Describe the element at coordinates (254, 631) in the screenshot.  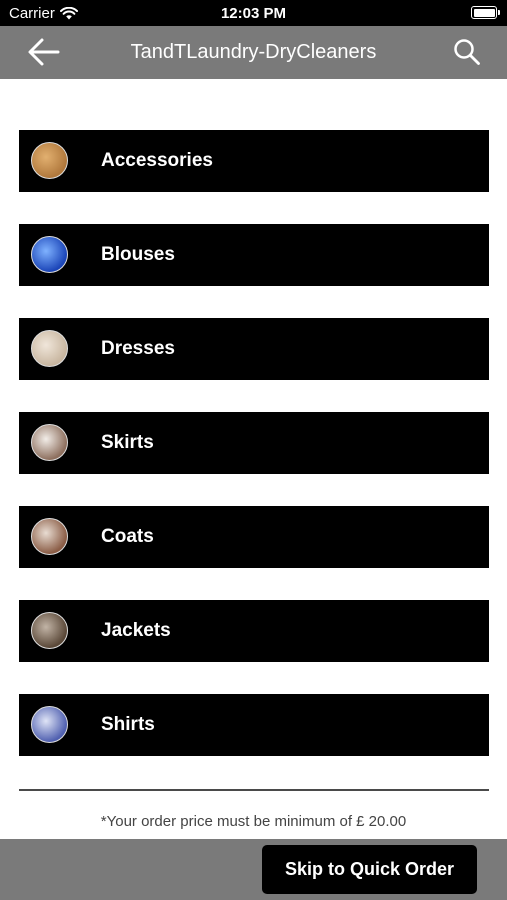
I see `category-item-jackets: Jackets` at that location.